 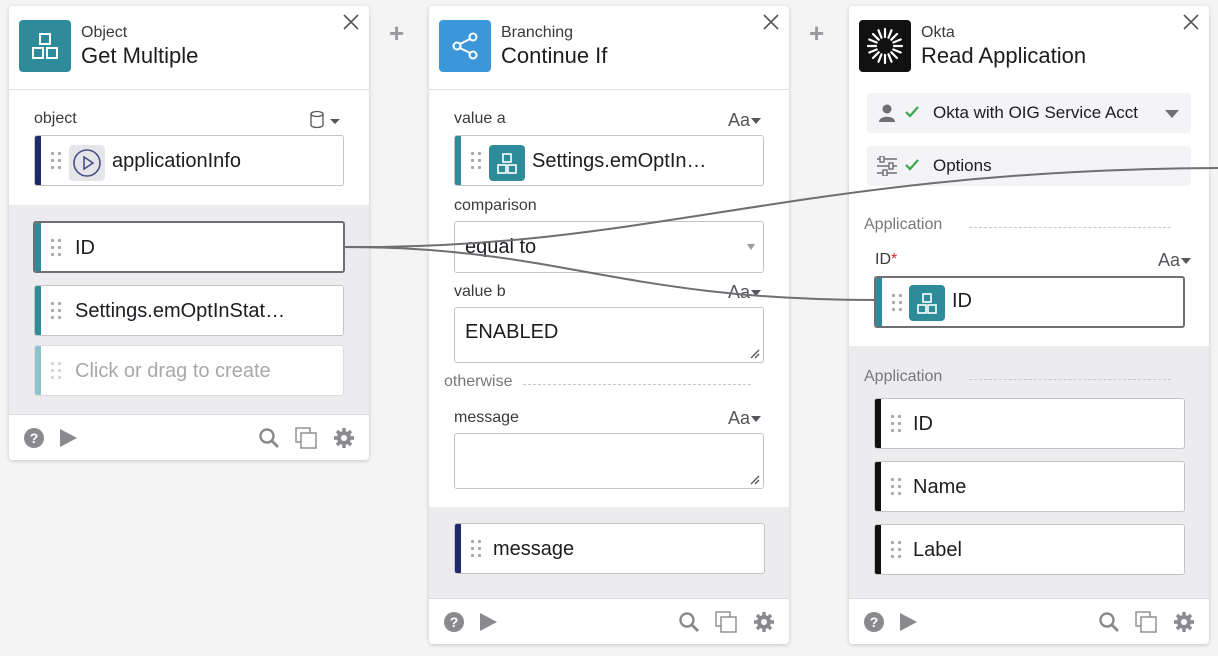 What do you see at coordinates (1029, 166) in the screenshot?
I see `options-button: Options` at bounding box center [1029, 166].